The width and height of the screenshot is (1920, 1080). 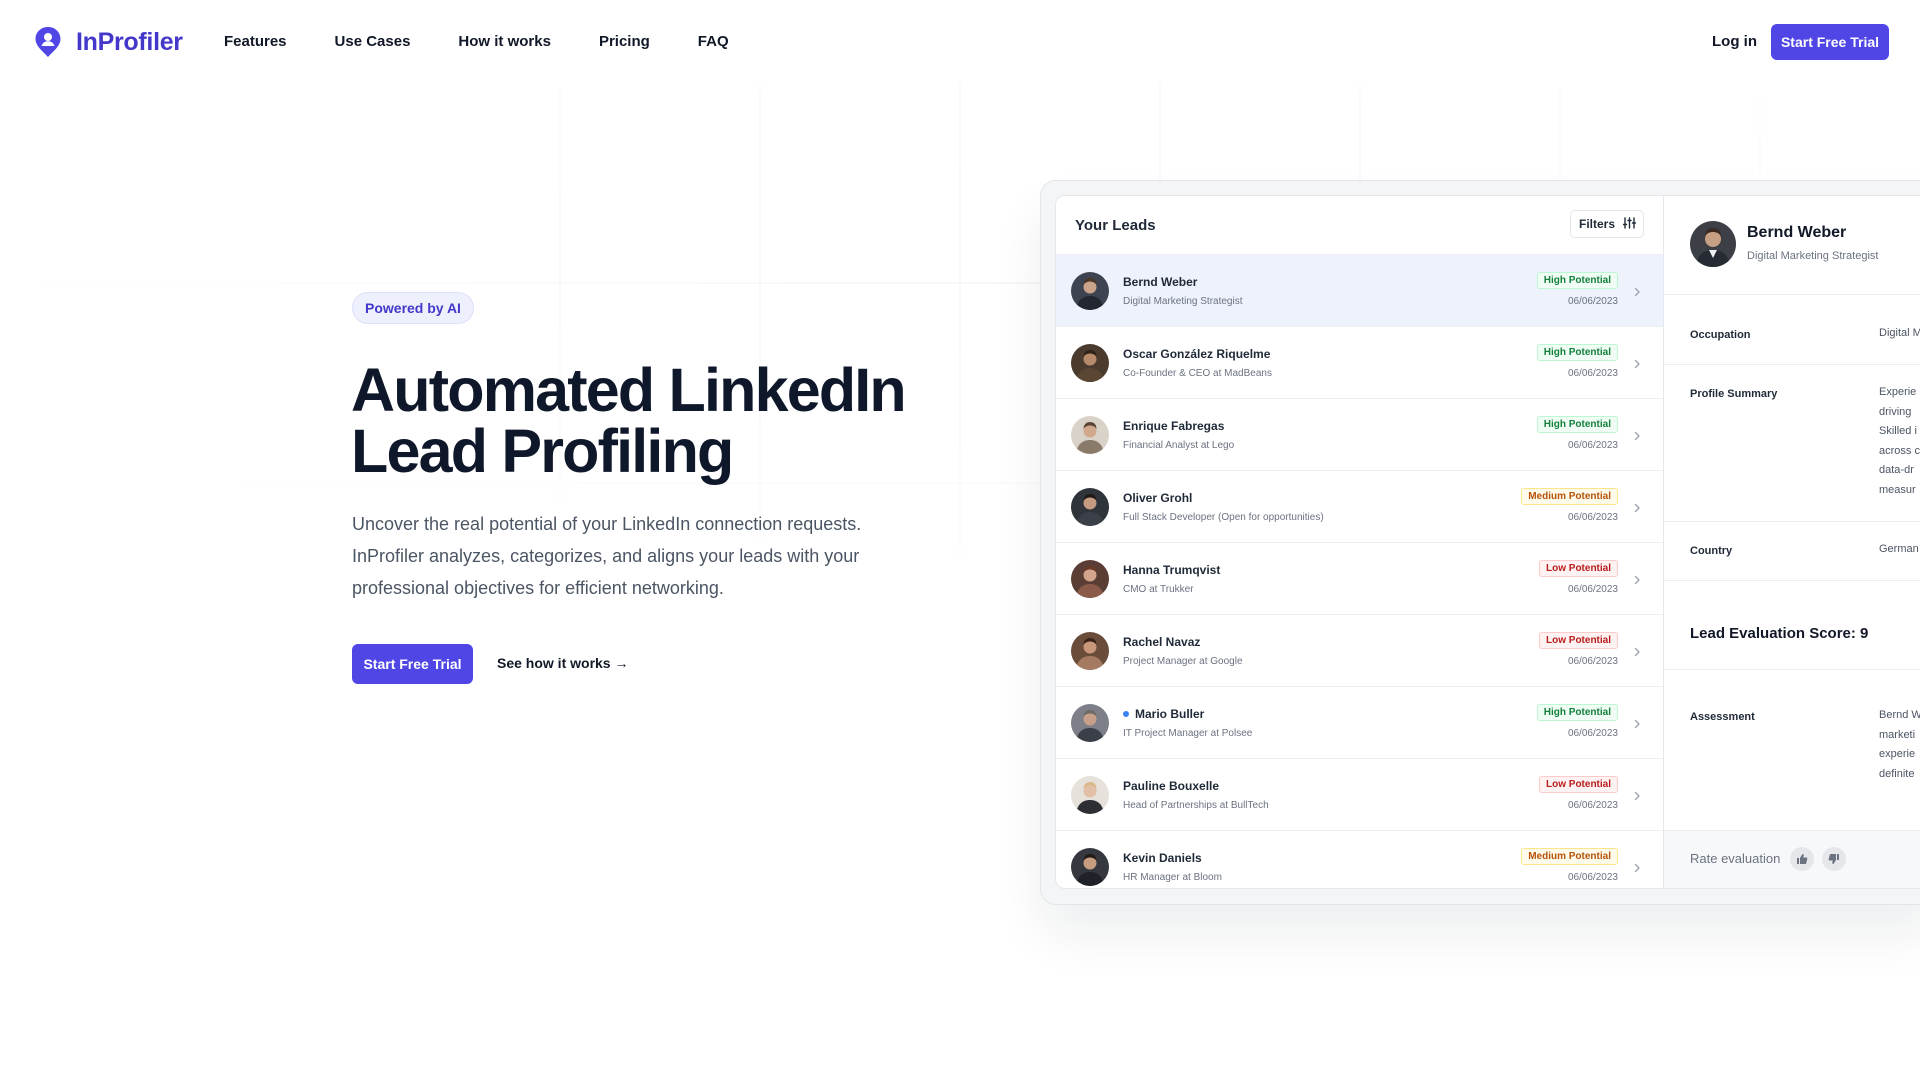 I want to click on rate-evaluation-label: Rate evaluation, so click(x=1735, y=858).